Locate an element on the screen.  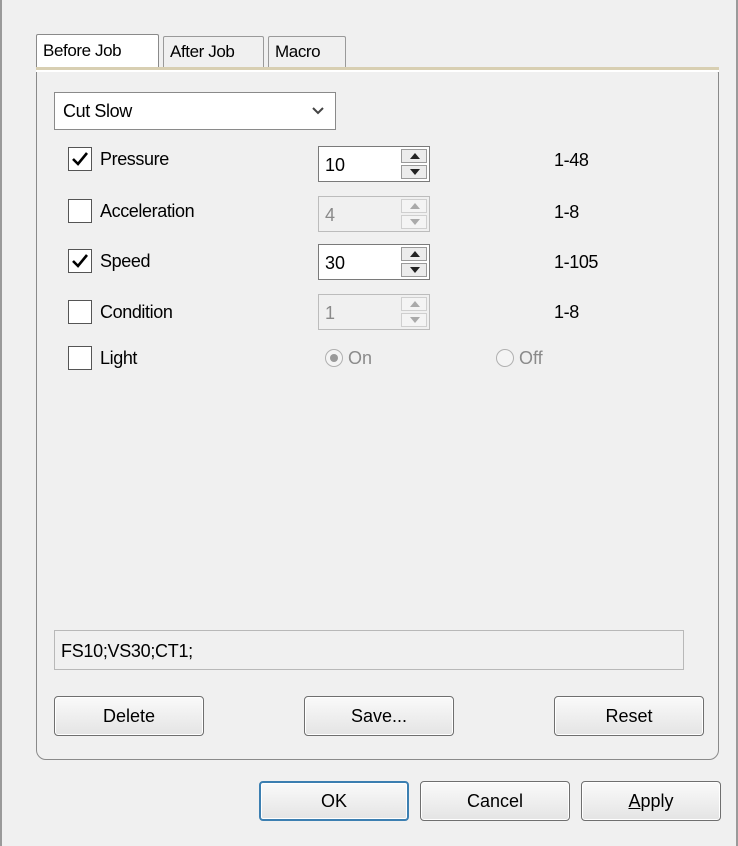
pressure-range: 1-48 is located at coordinates (571, 160).